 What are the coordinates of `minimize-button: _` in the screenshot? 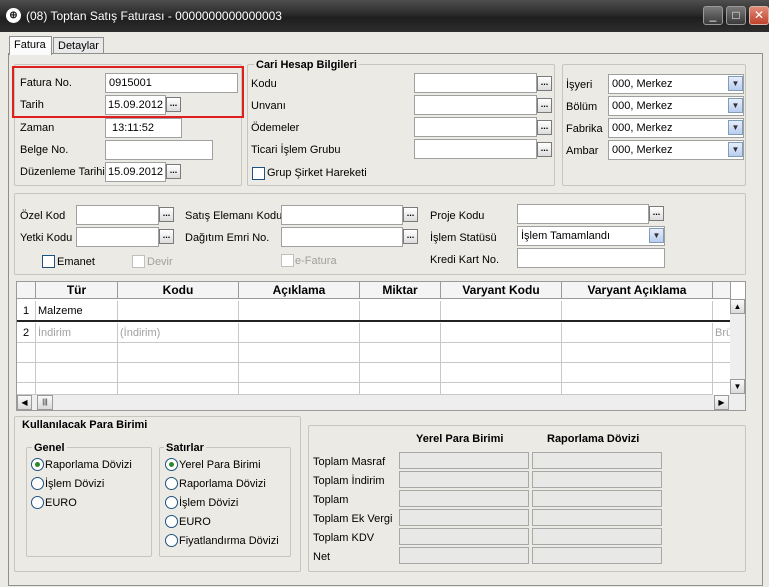 It's located at (713, 15).